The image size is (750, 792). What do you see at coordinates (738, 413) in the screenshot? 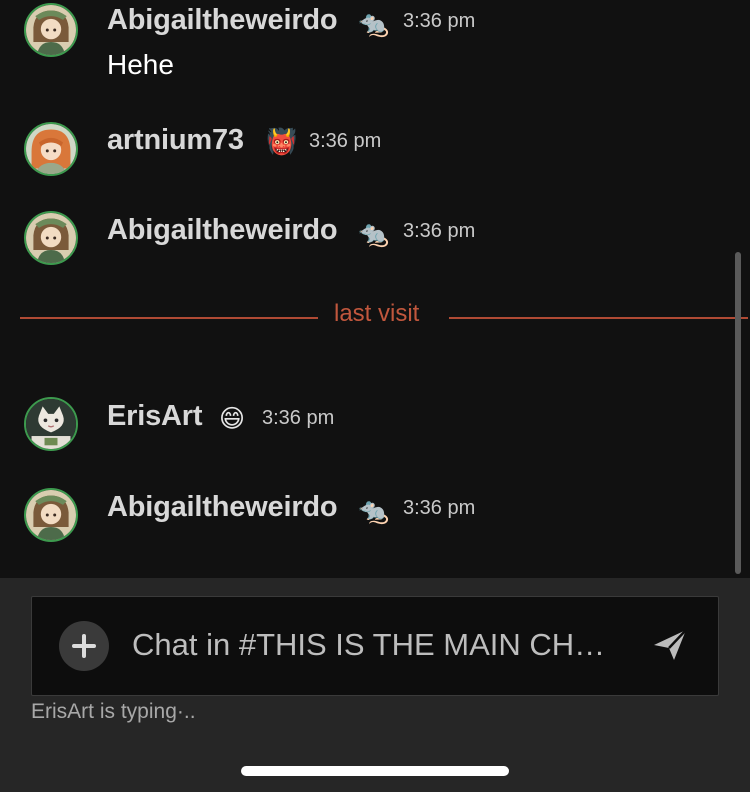
I see `message-list-scrollbar` at bounding box center [738, 413].